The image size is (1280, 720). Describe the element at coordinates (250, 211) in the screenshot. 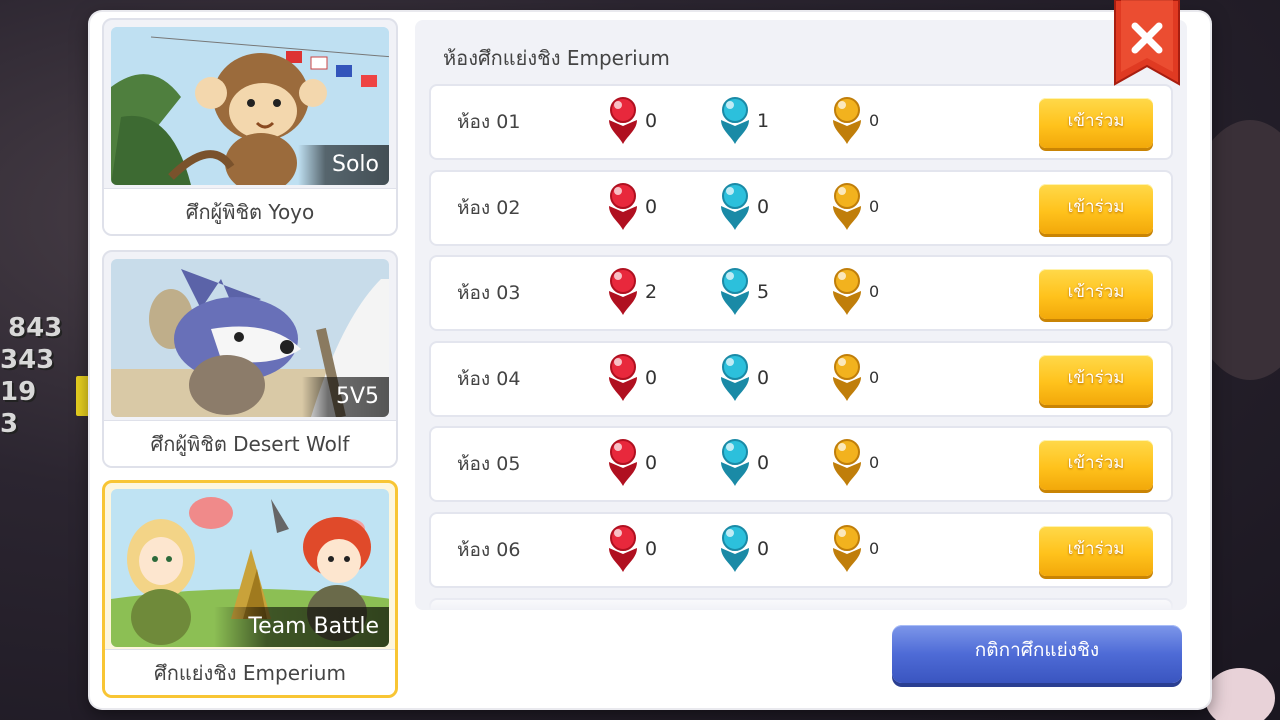

I see `mode-label: ศึกผู้พิชิต Yoyo` at that location.